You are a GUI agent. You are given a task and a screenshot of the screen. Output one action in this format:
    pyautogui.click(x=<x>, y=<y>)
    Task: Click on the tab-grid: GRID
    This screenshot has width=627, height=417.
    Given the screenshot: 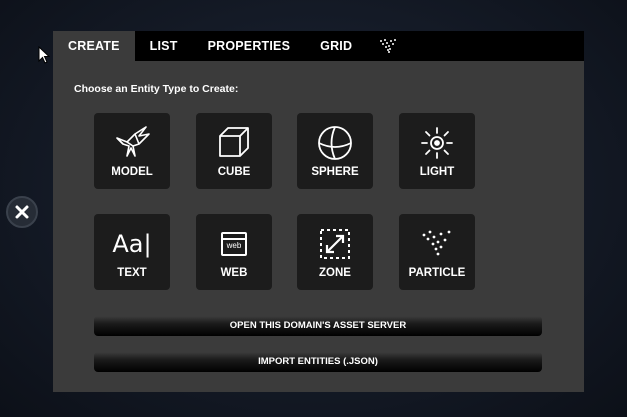 What is the action you would take?
    pyautogui.click(x=336, y=46)
    